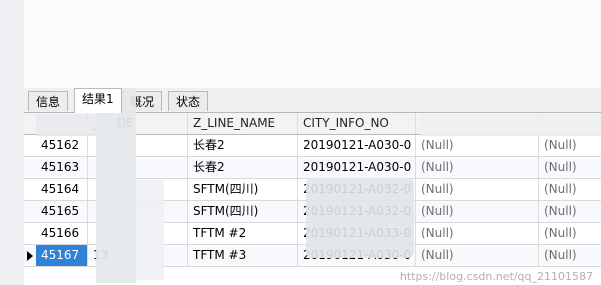 The height and width of the screenshot is (285, 601). What do you see at coordinates (62, 255) in the screenshot?
I see `cell-id-selected: 45167` at bounding box center [62, 255].